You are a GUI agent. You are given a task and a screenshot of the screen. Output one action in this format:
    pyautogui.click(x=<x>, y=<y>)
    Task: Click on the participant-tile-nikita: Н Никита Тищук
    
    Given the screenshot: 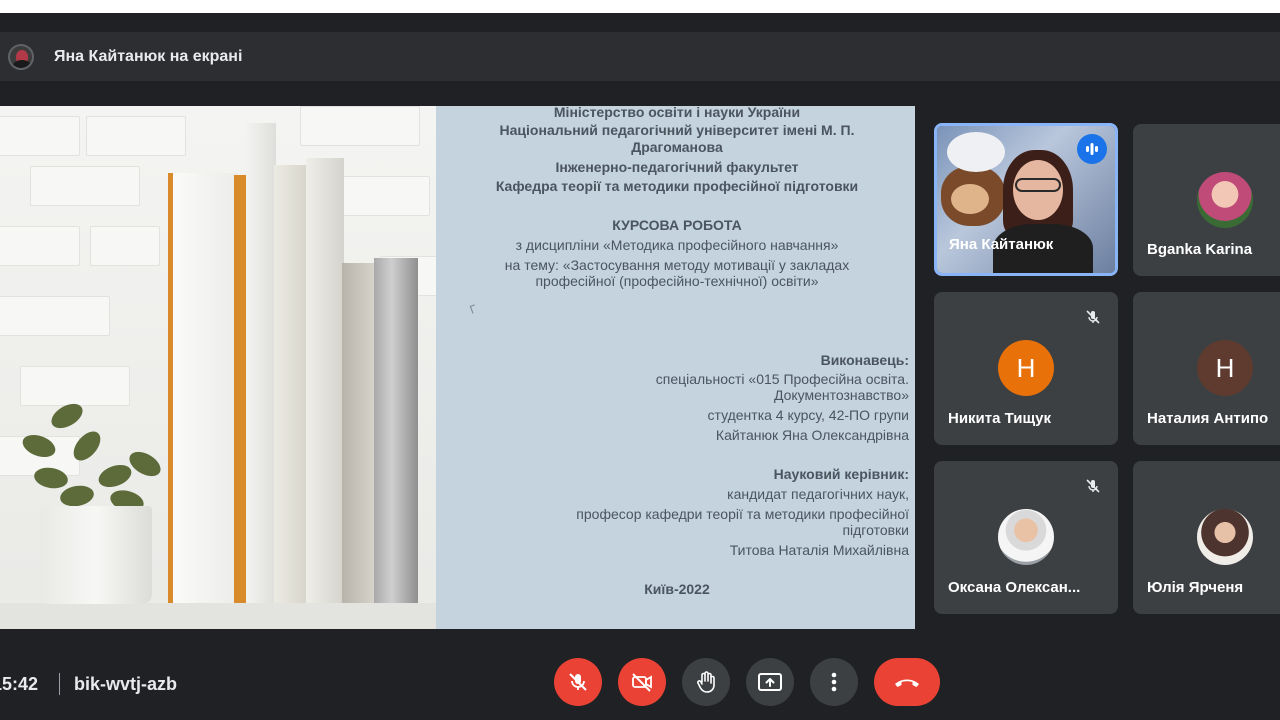 What is the action you would take?
    pyautogui.click(x=1026, y=368)
    